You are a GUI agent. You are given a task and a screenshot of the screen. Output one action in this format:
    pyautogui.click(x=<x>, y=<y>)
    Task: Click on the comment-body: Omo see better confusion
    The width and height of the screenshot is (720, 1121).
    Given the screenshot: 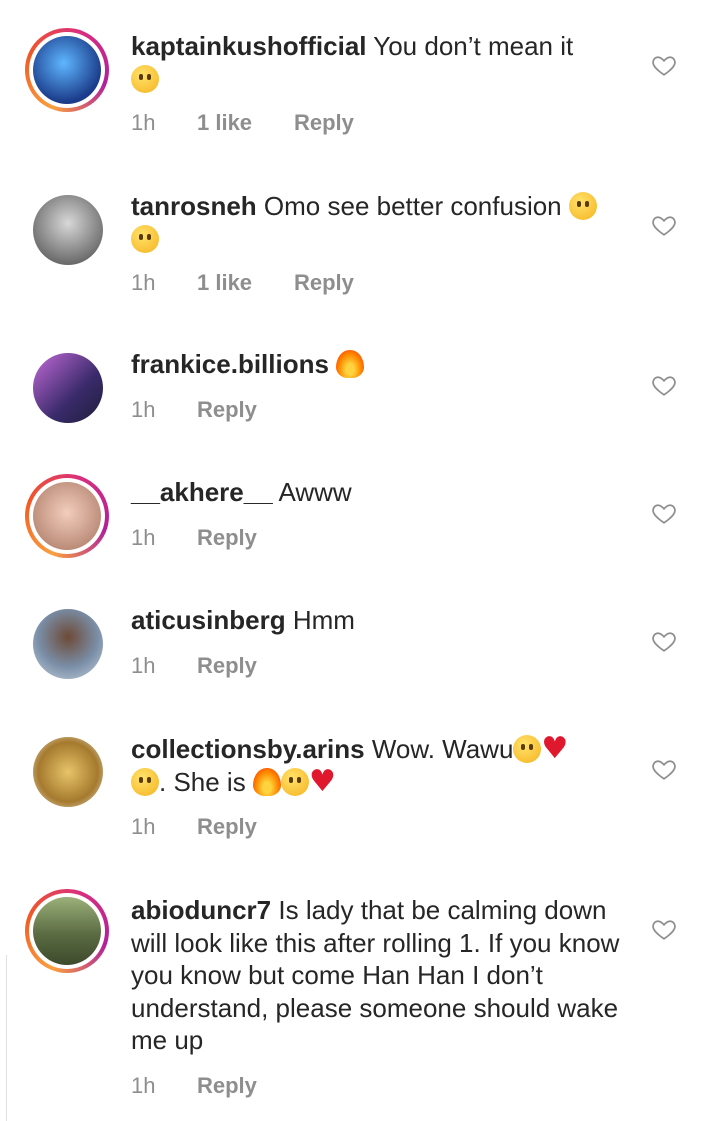 What is the action you would take?
    pyautogui.click(x=412, y=206)
    